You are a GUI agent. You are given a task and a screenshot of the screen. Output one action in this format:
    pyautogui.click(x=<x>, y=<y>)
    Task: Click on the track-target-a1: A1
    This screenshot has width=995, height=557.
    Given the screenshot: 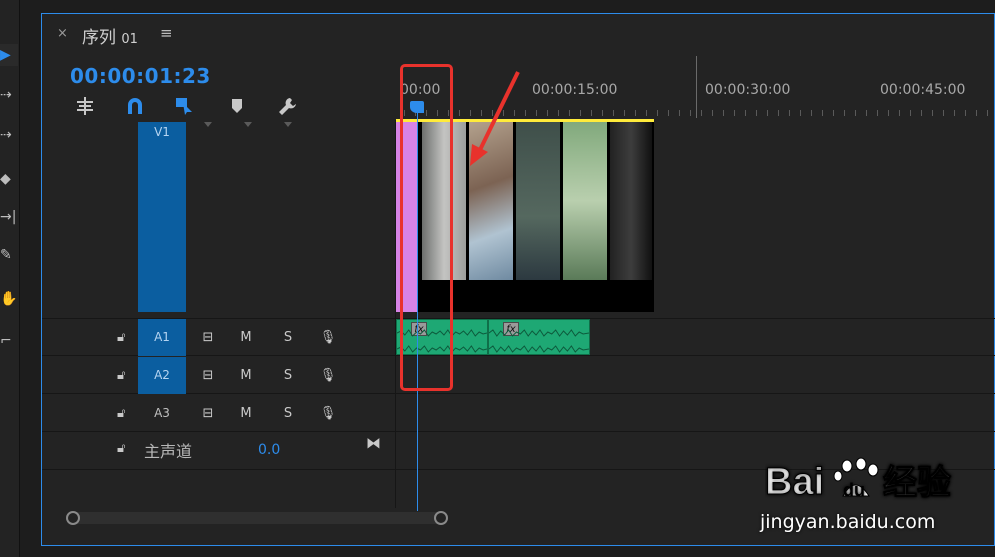 What is the action you would take?
    pyautogui.click(x=162, y=337)
    